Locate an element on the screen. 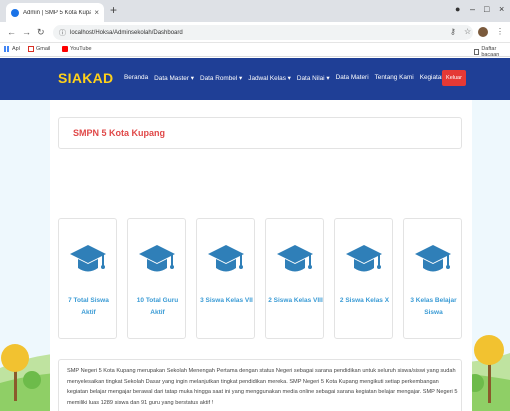 The height and width of the screenshot is (411, 510). nav-item-jadwal-kelas: Jadwal Kelas ▾ is located at coordinates (269, 78).